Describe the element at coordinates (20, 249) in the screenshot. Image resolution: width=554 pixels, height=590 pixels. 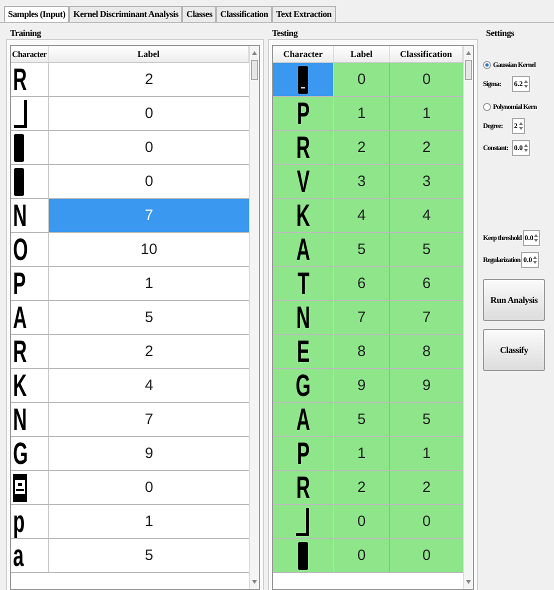
I see `character-sample: O` at that location.